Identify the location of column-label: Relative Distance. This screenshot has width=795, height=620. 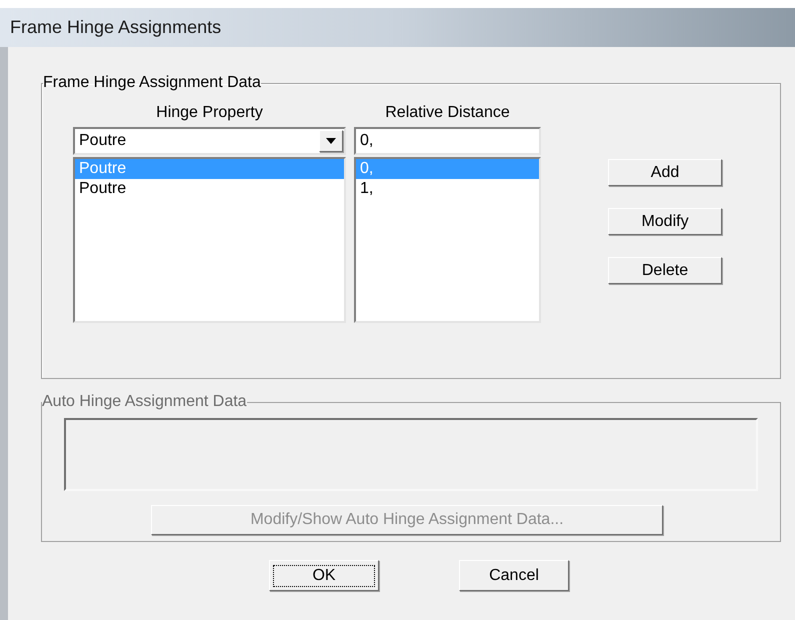
(447, 113).